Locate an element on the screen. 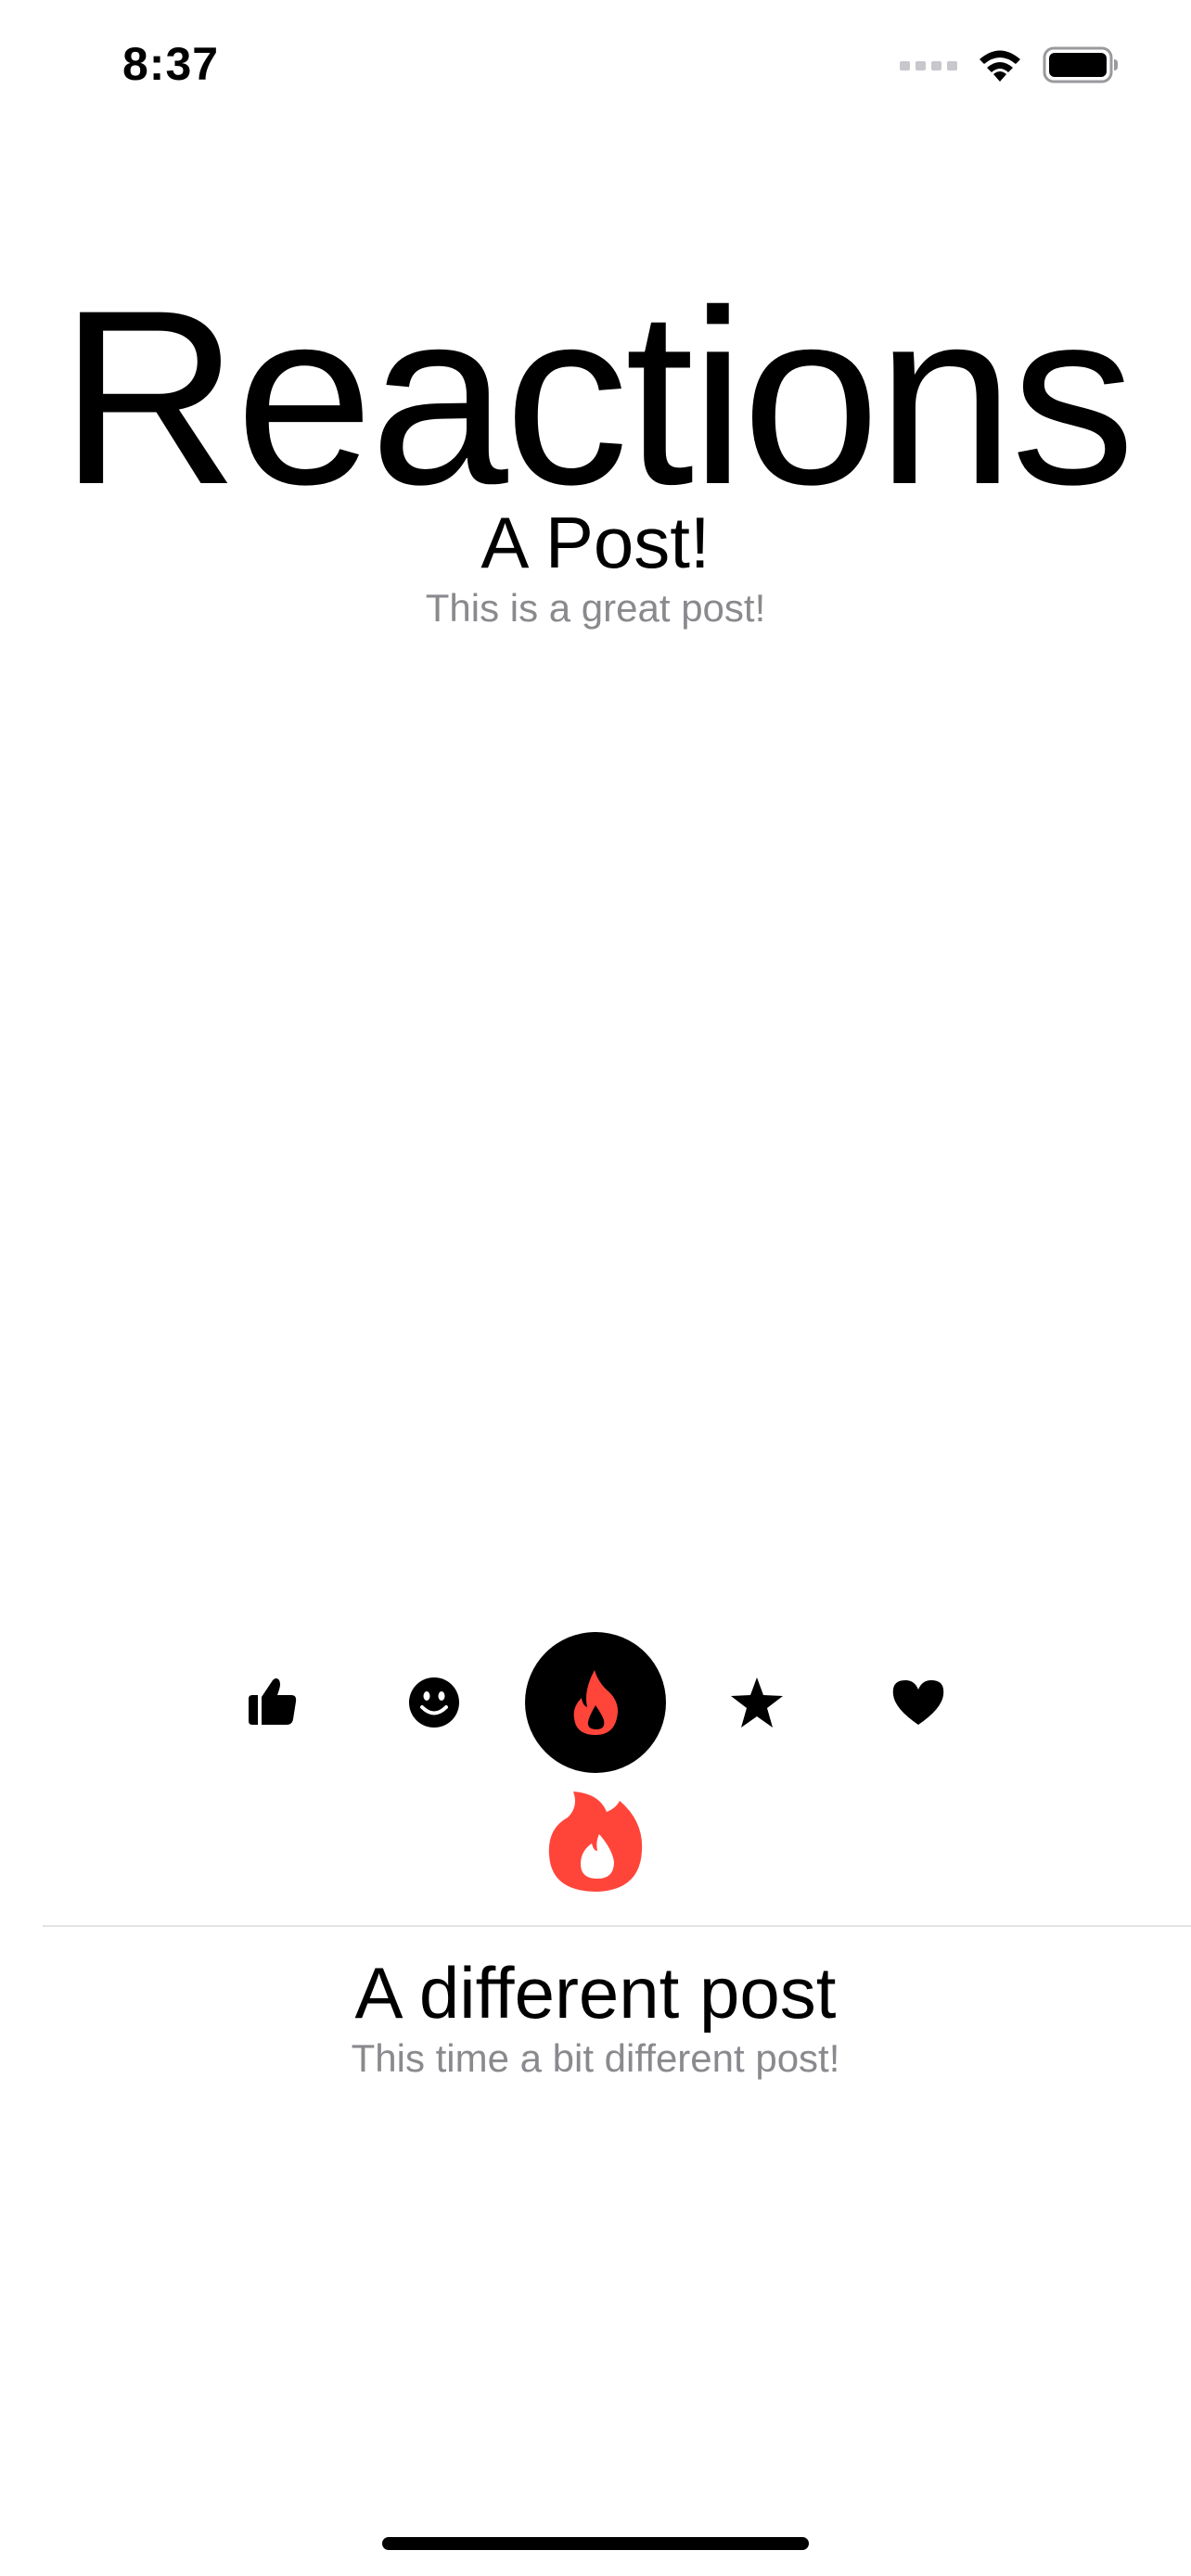 The height and width of the screenshot is (2576, 1191). reaction-picker is located at coordinates (595, 1702).